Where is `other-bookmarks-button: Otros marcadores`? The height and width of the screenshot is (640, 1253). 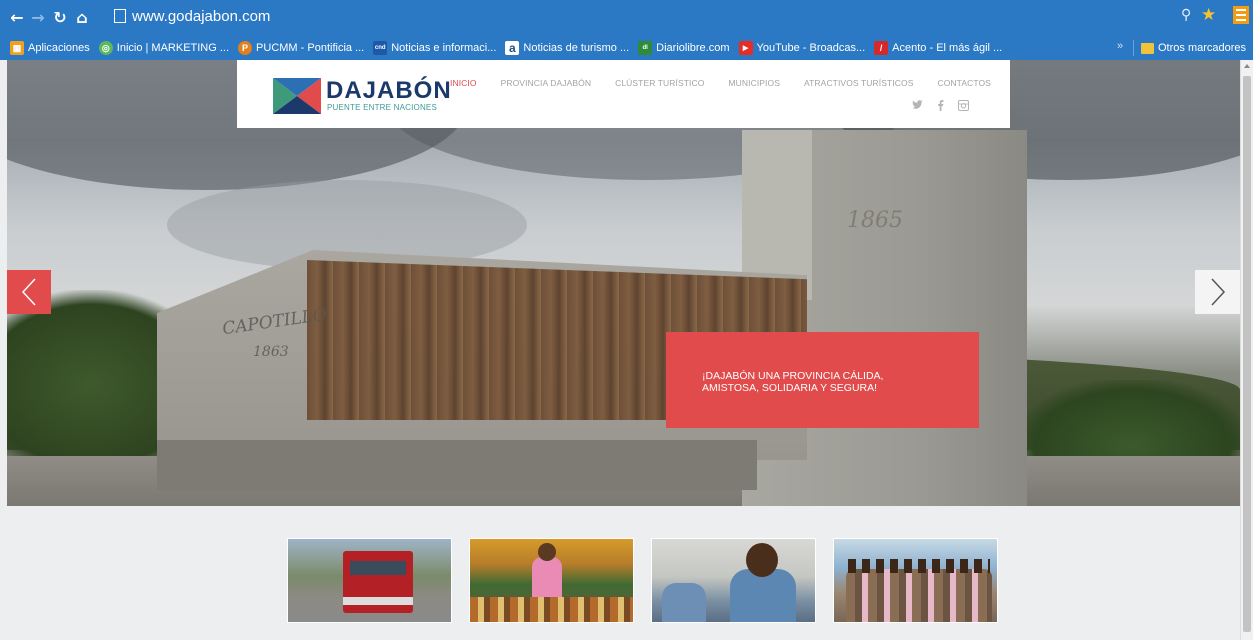
other-bookmarks-button: Otros marcadores is located at coordinates (1193, 48).